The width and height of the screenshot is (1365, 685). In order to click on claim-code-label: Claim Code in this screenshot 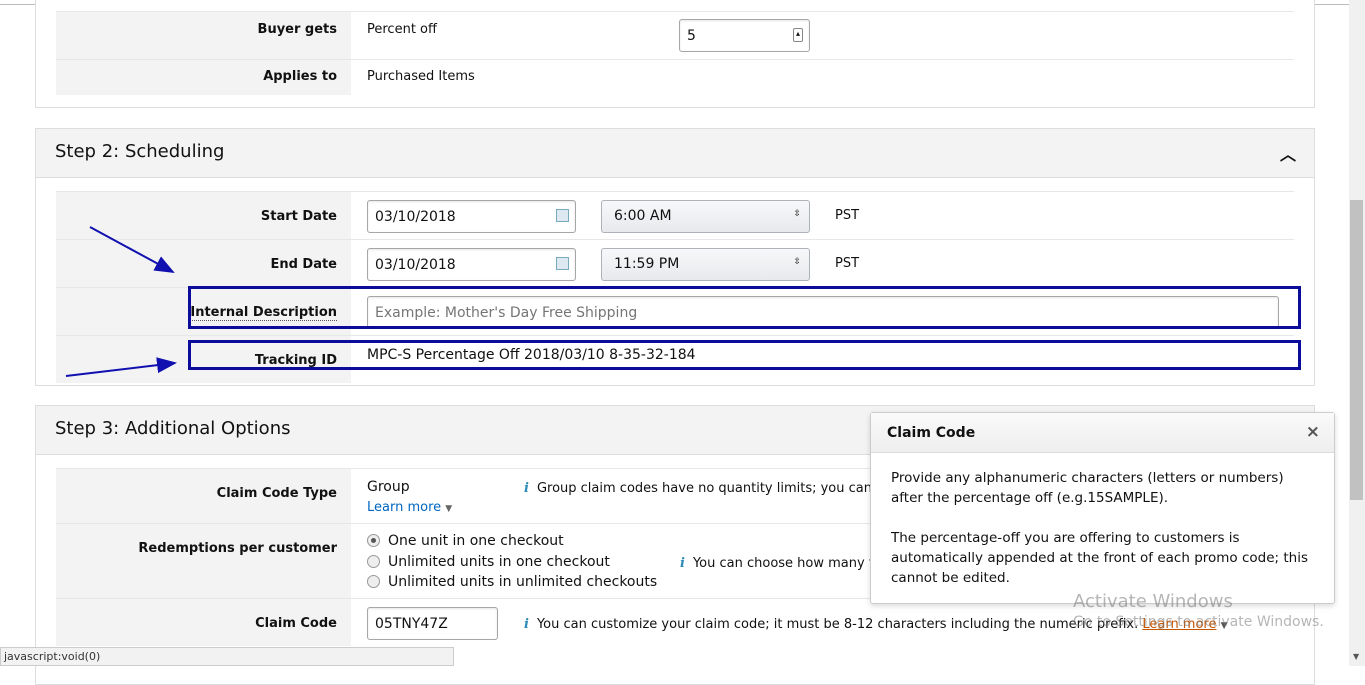, I will do `click(203, 622)`.